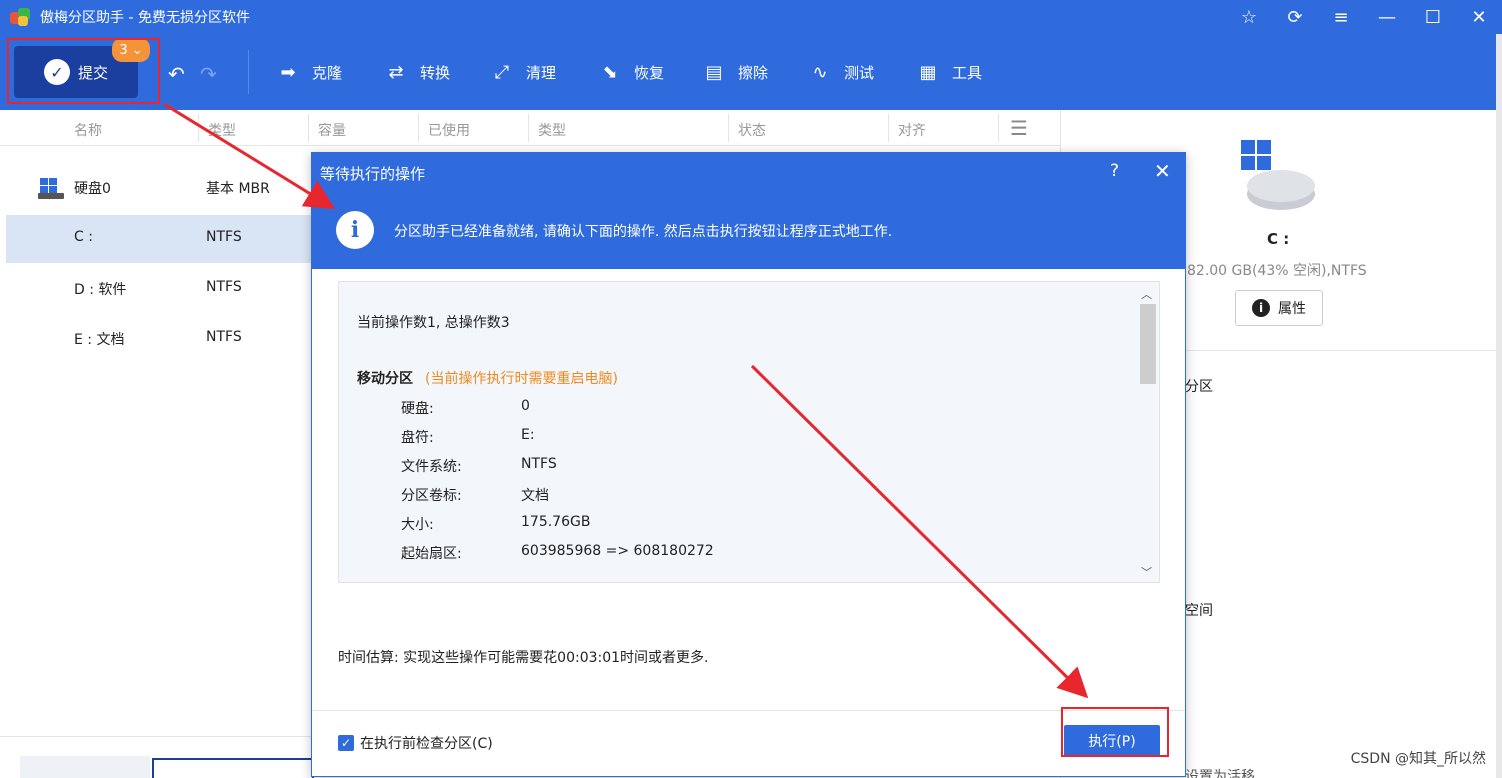  Describe the element at coordinates (1019, 128) in the screenshot. I see `column-settings-icon: ☰` at that location.